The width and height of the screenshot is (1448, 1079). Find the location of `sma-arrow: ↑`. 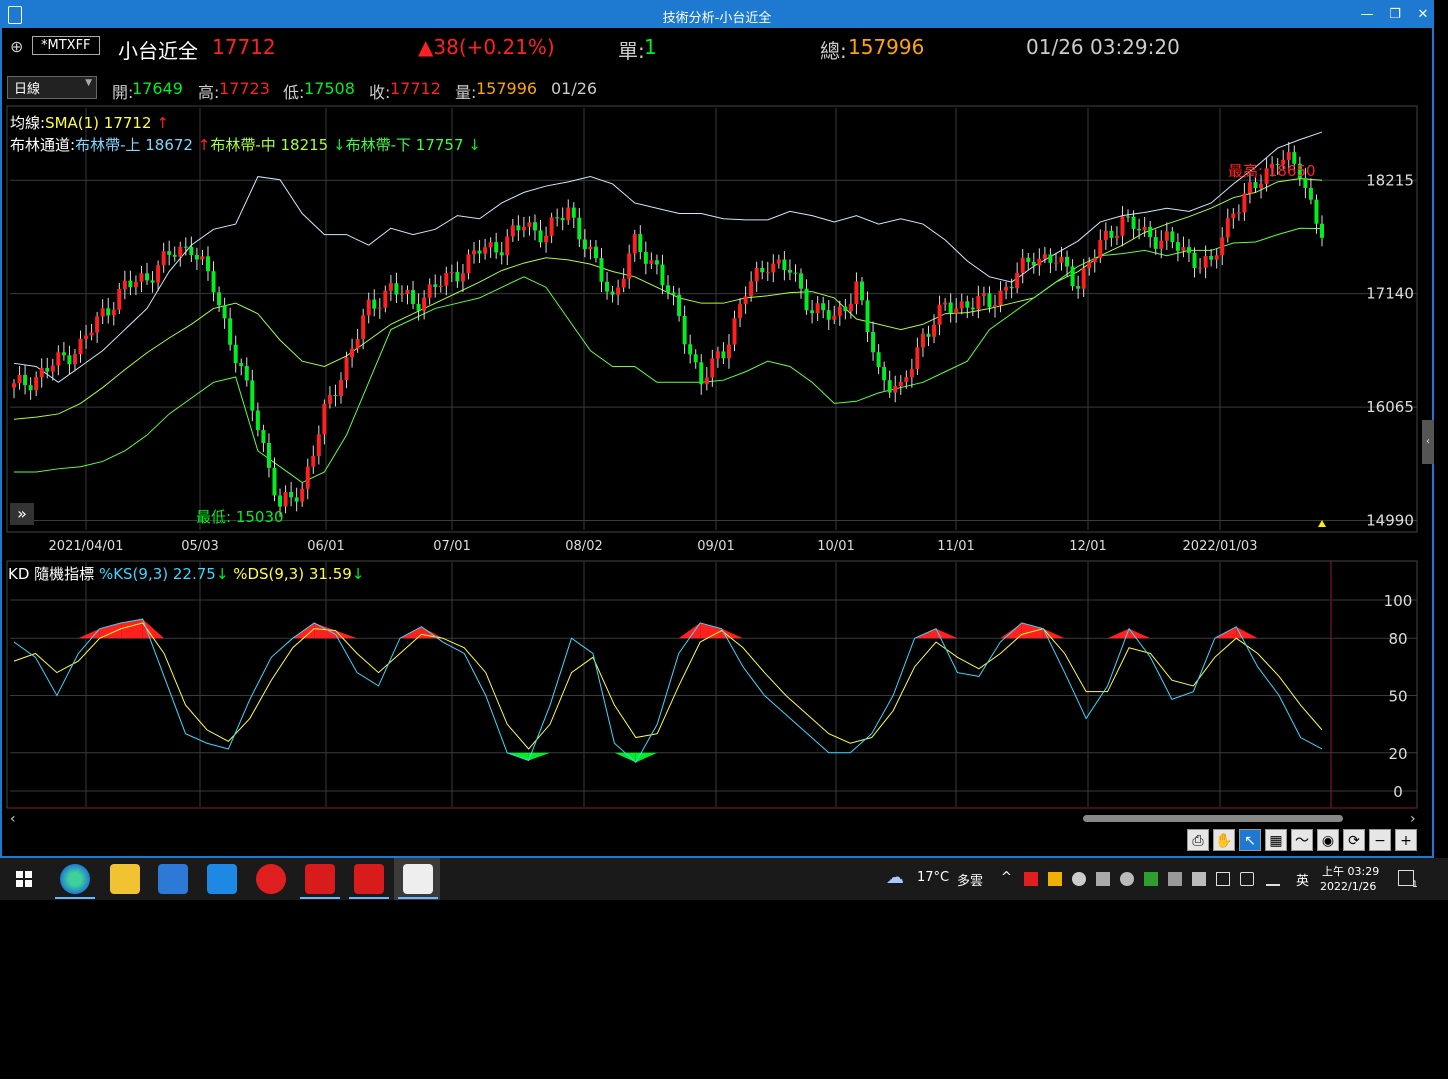

sma-arrow: ↑ is located at coordinates (162, 123).